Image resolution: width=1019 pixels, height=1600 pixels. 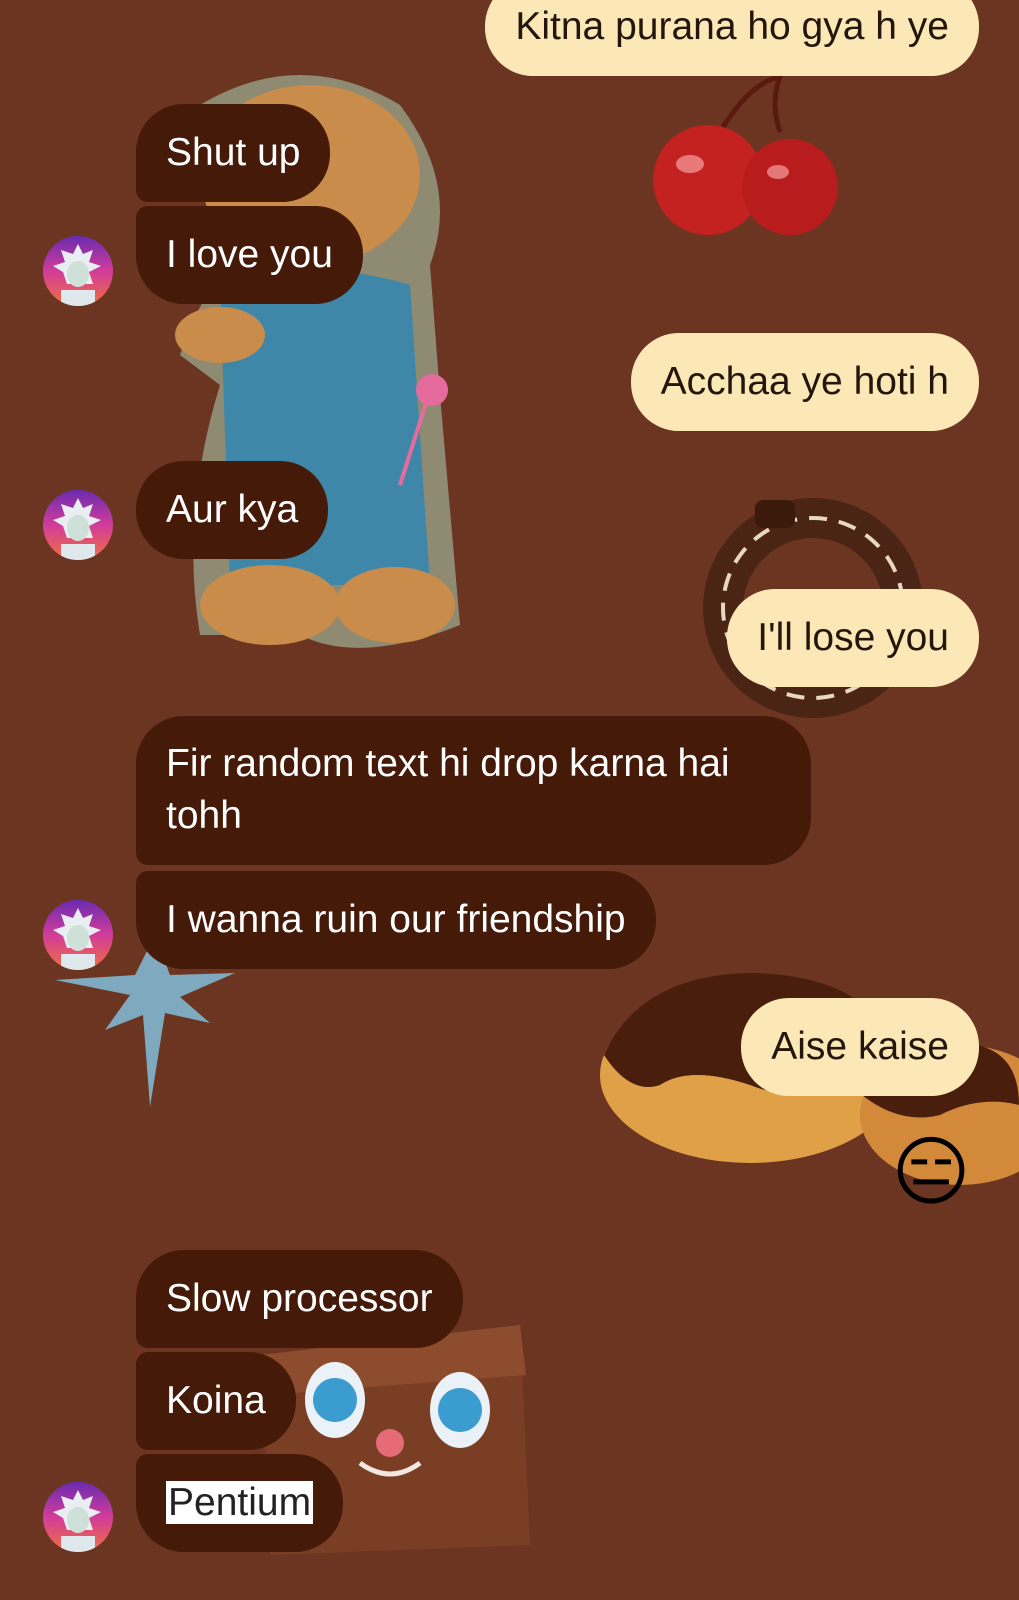 I want to click on incoming-message: Koina, so click(x=216, y=1401).